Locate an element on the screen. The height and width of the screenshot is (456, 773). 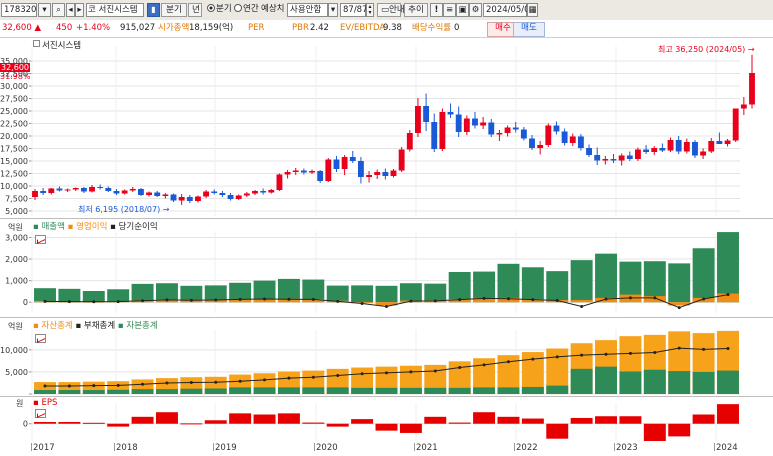
dropdown-arrow-icon: ▾ is located at coordinates (44, 10).